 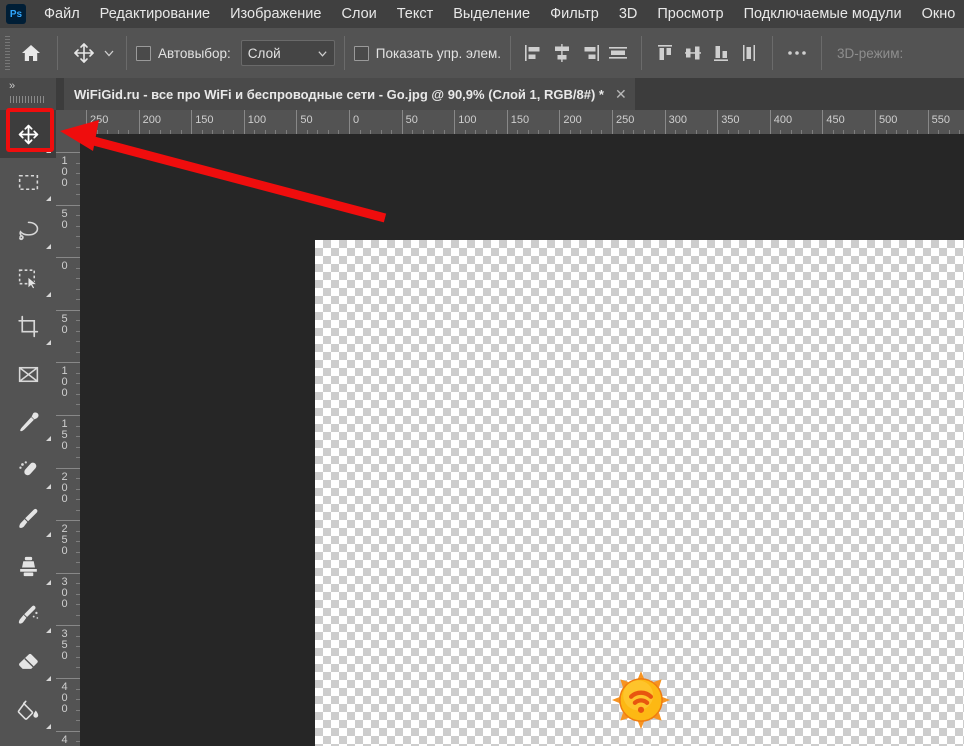 What do you see at coordinates (562, 53) in the screenshot?
I see `align-horizontal-centers-button` at bounding box center [562, 53].